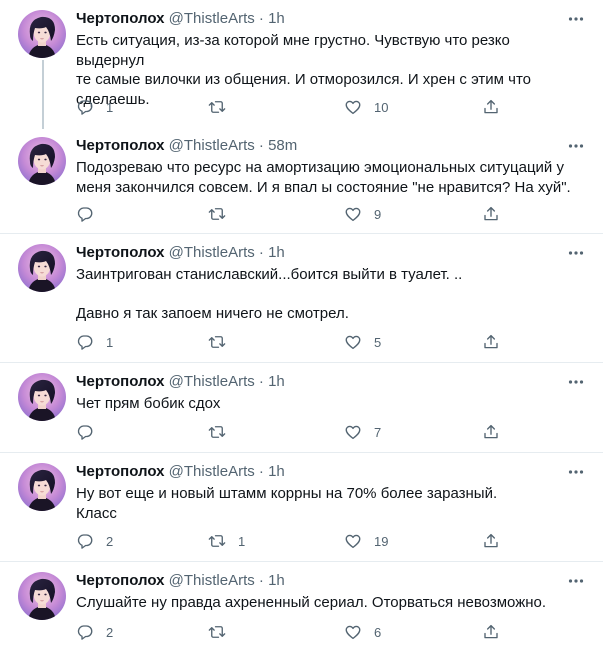 Image resolution: width=603 pixels, height=649 pixels. I want to click on like-button: 6, so click(362, 632).